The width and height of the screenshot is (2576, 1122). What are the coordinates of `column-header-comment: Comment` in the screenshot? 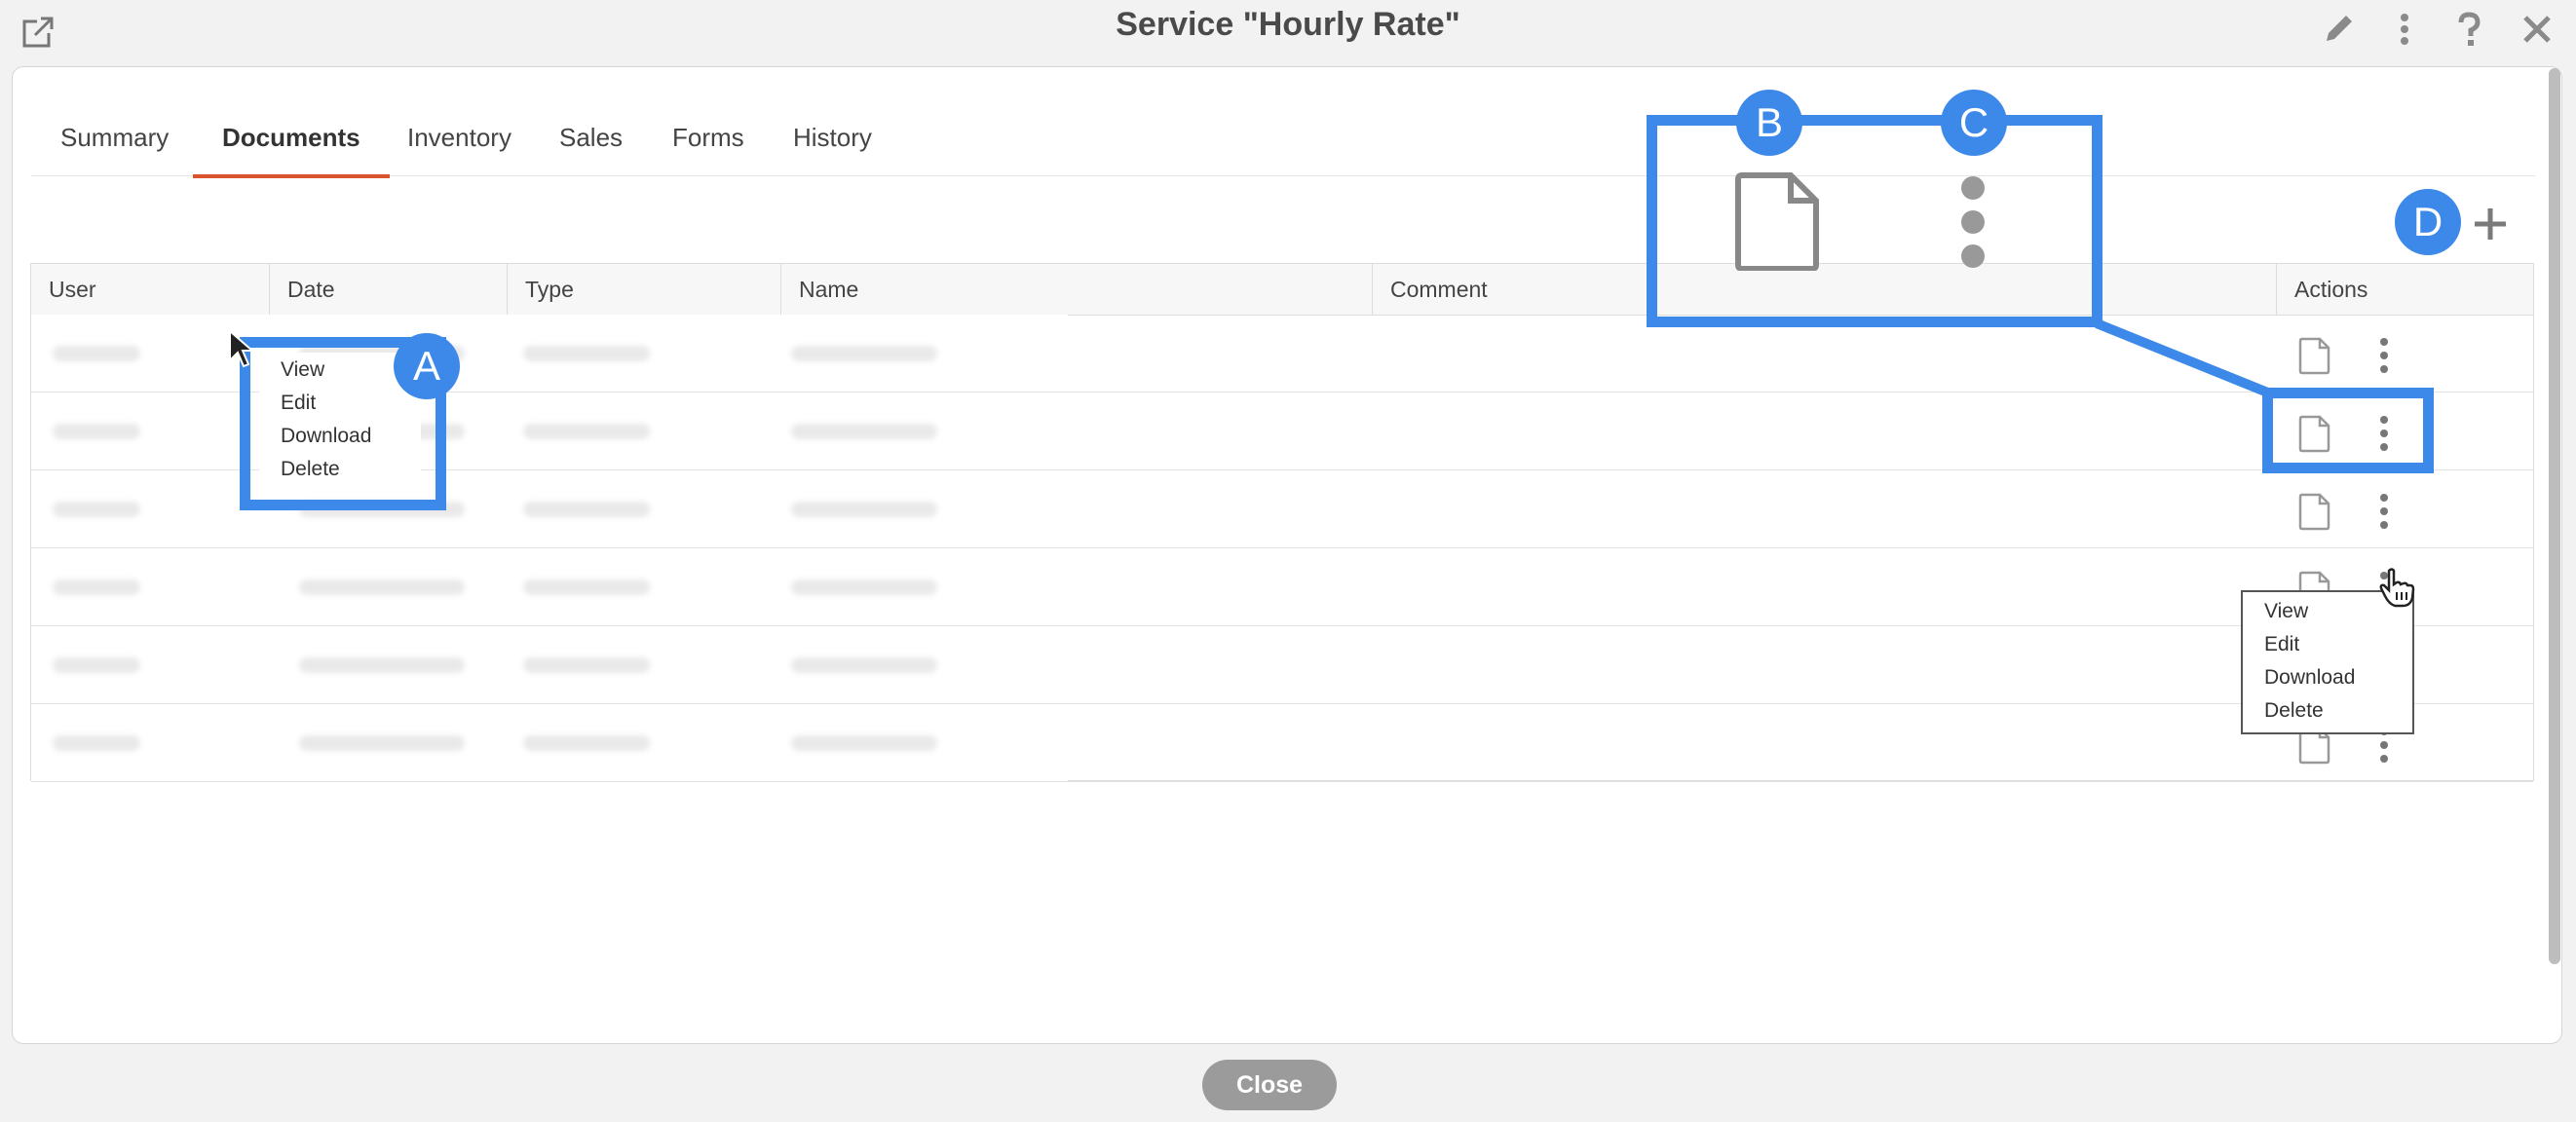 It's located at (1825, 289).